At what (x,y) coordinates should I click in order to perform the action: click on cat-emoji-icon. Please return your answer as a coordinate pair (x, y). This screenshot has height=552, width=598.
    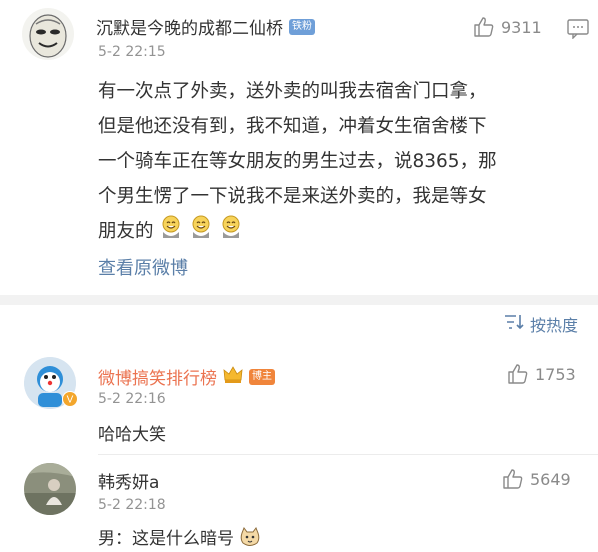
    Looking at the image, I should click on (250, 539).